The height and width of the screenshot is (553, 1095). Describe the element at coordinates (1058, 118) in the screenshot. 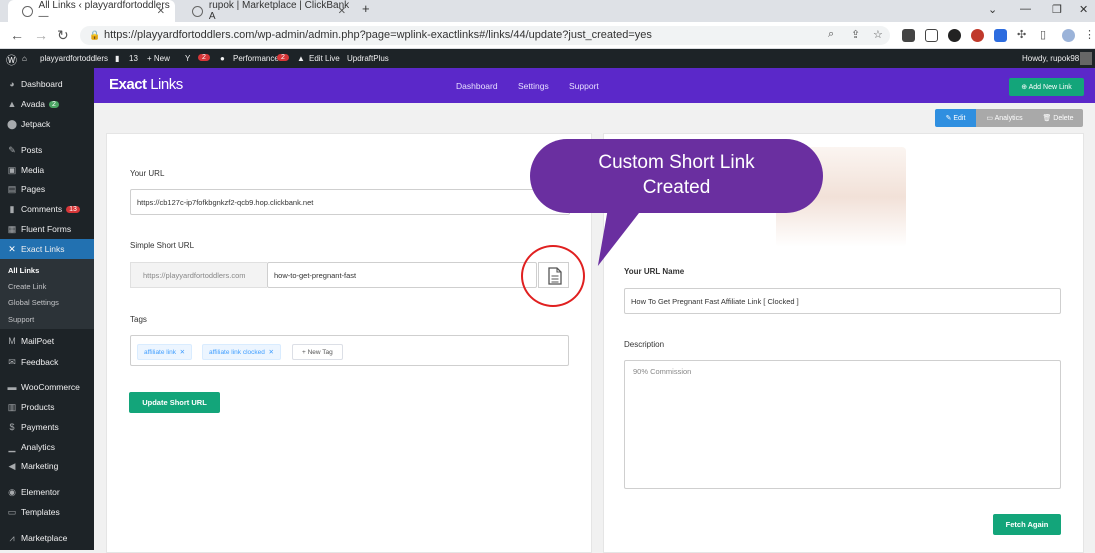

I see `delete-button: 🗑 Delete` at that location.